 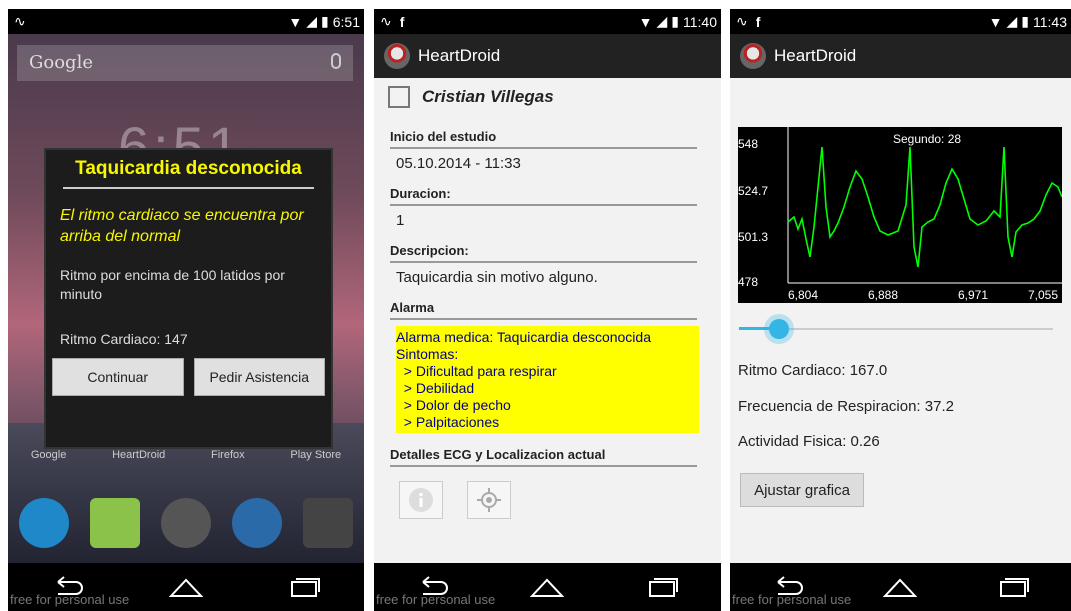 I want to click on alarm-line: > Palpitaciones, so click(x=448, y=422).